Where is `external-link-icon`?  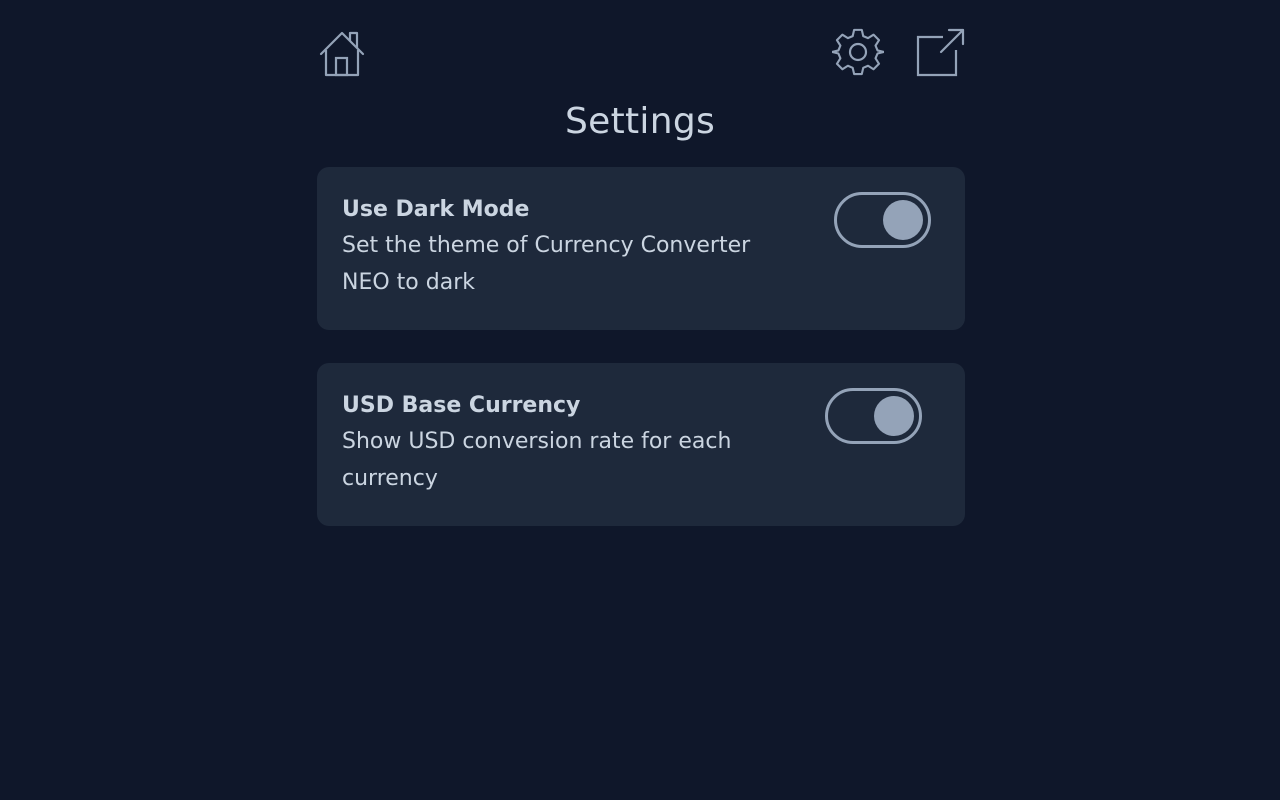 external-link-icon is located at coordinates (940, 53).